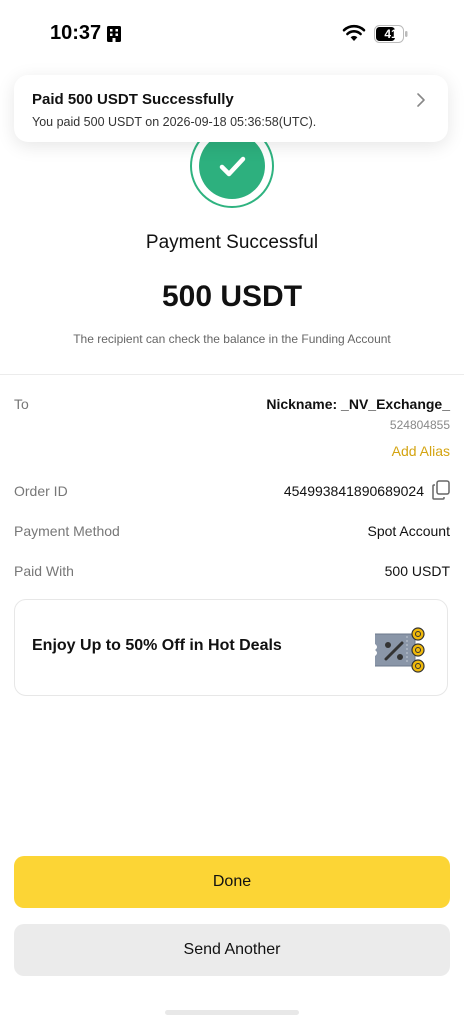 Image resolution: width=464 pixels, height=1024 pixels. I want to click on paid-with-label: Paid With, so click(44, 571).